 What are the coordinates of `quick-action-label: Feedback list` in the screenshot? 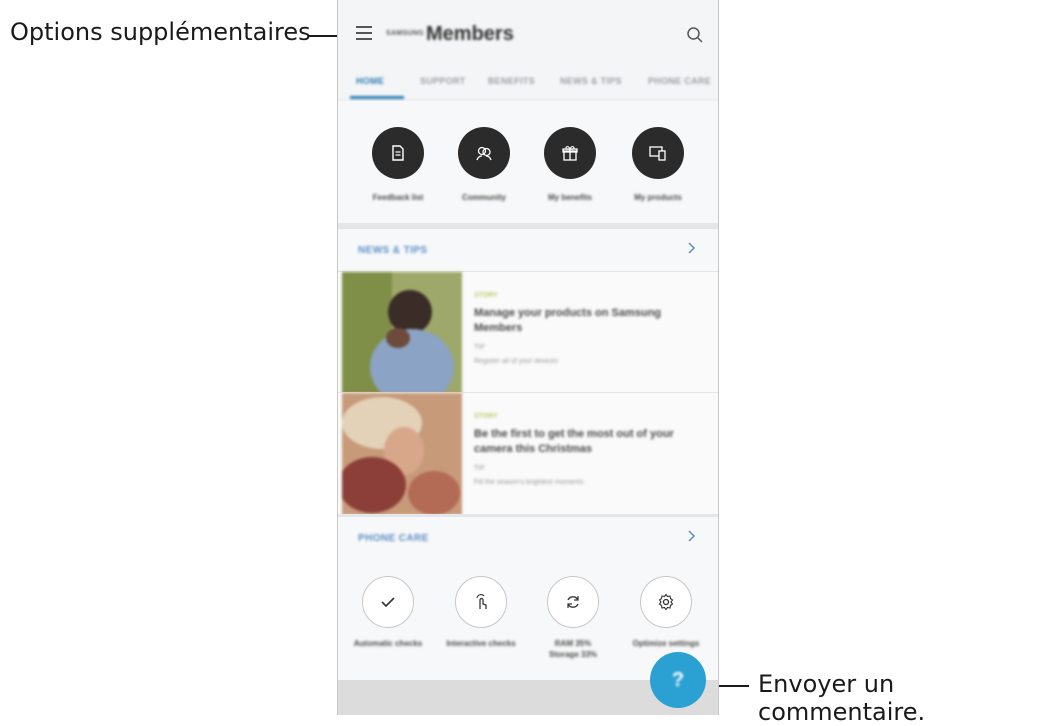 It's located at (398, 197).